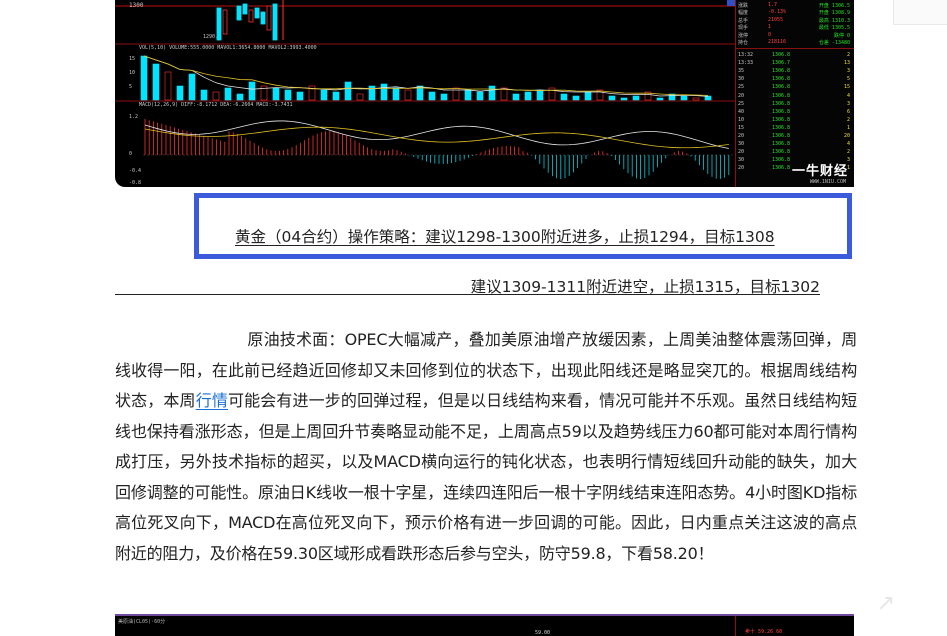  What do you see at coordinates (781, 63) in the screenshot?
I see `tick-price: 1306.7` at bounding box center [781, 63].